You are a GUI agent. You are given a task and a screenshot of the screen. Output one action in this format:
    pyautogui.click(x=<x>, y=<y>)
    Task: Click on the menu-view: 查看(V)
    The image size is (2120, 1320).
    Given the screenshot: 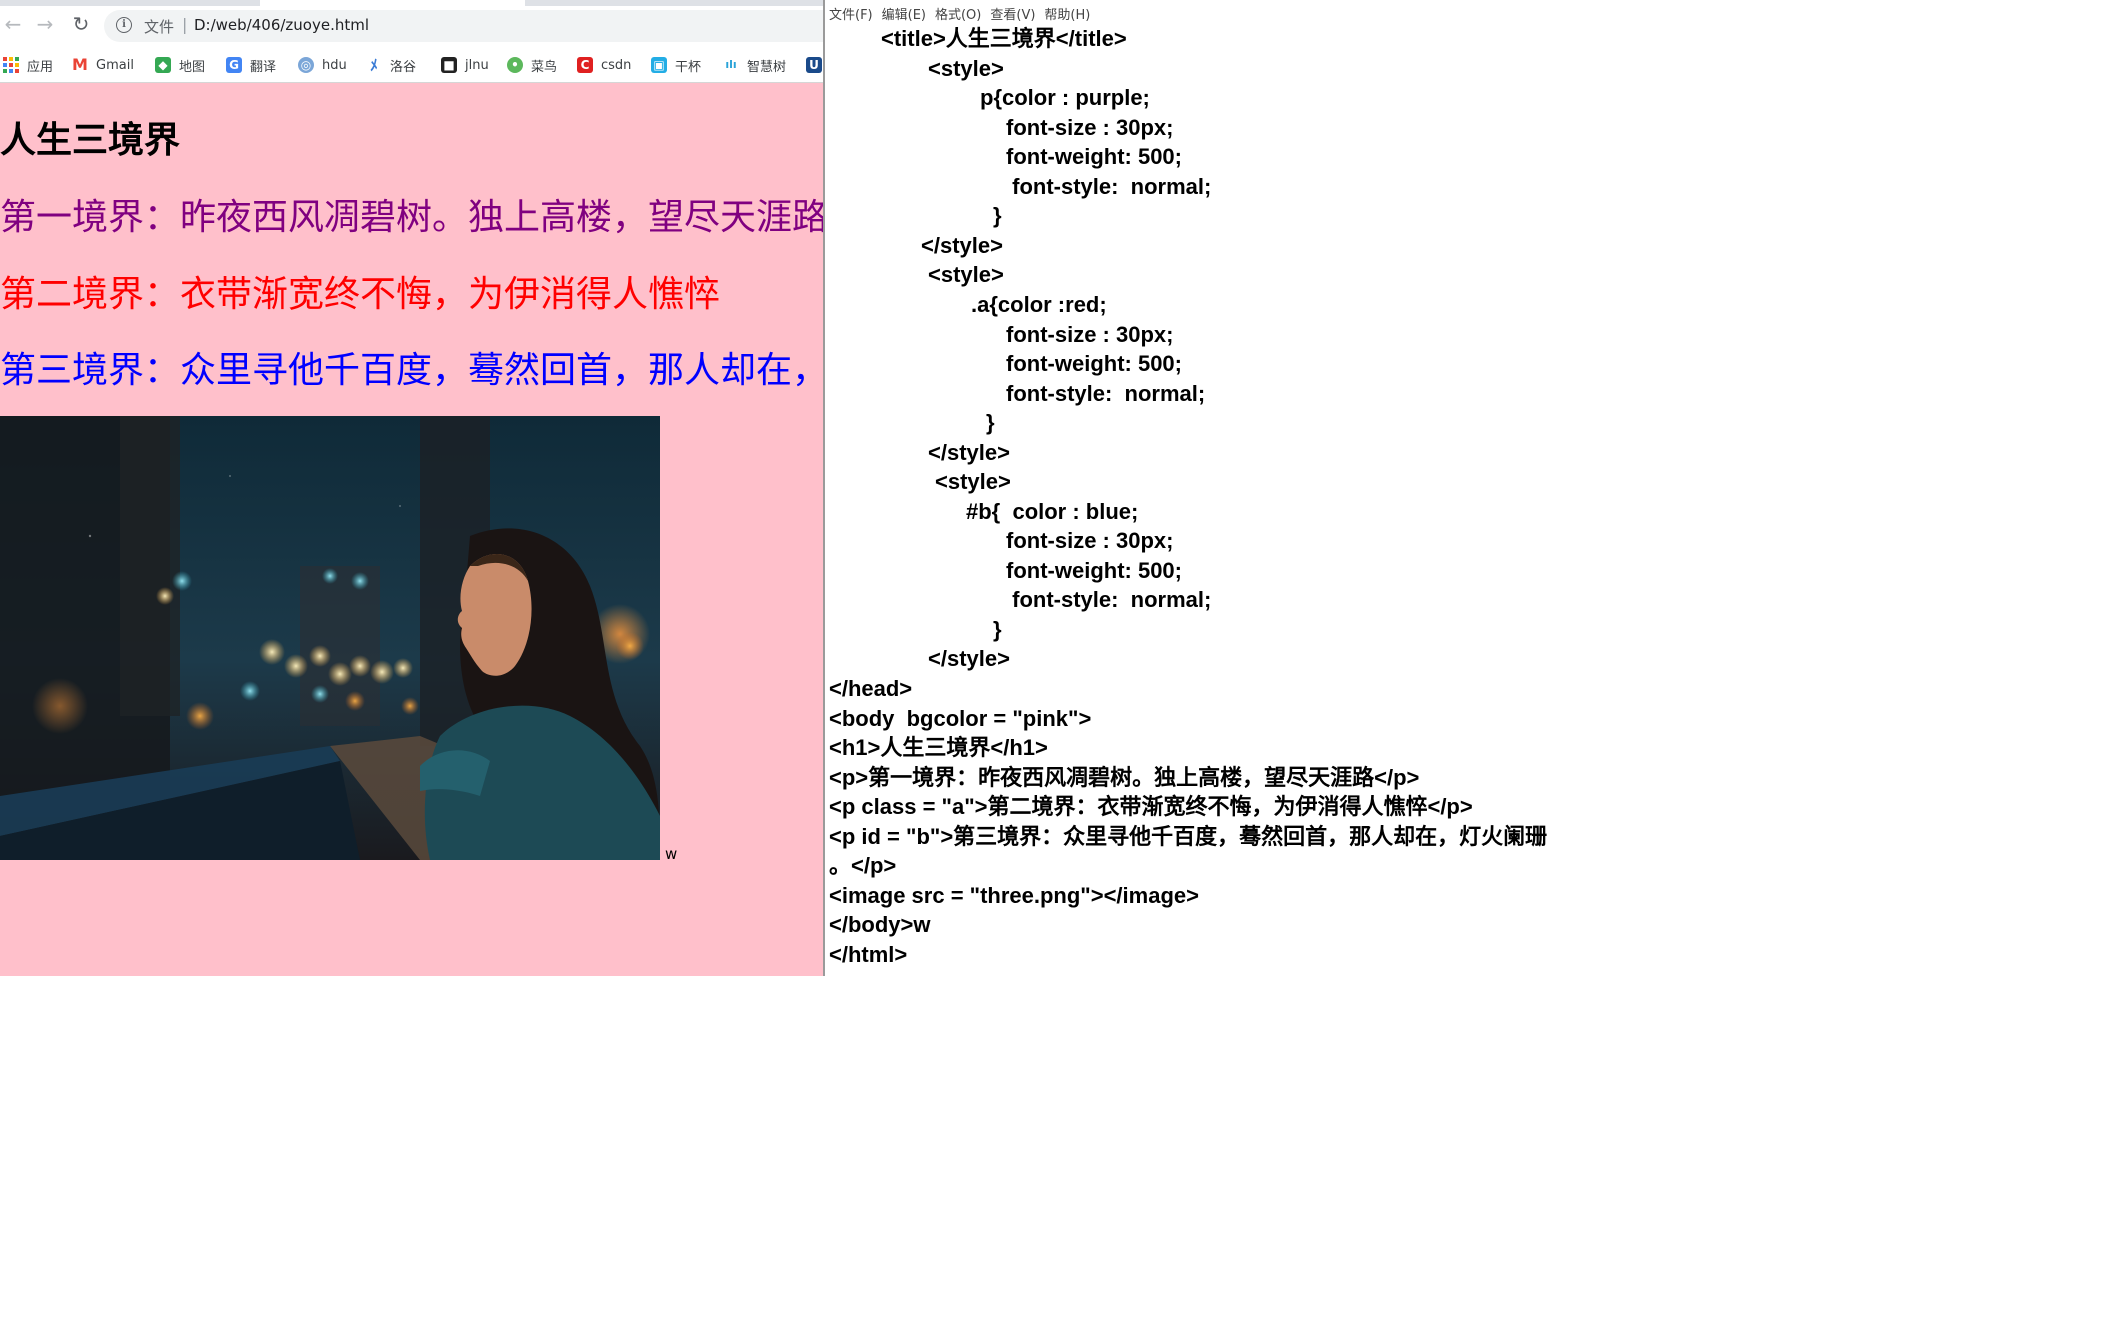 What is the action you would take?
    pyautogui.click(x=1013, y=12)
    